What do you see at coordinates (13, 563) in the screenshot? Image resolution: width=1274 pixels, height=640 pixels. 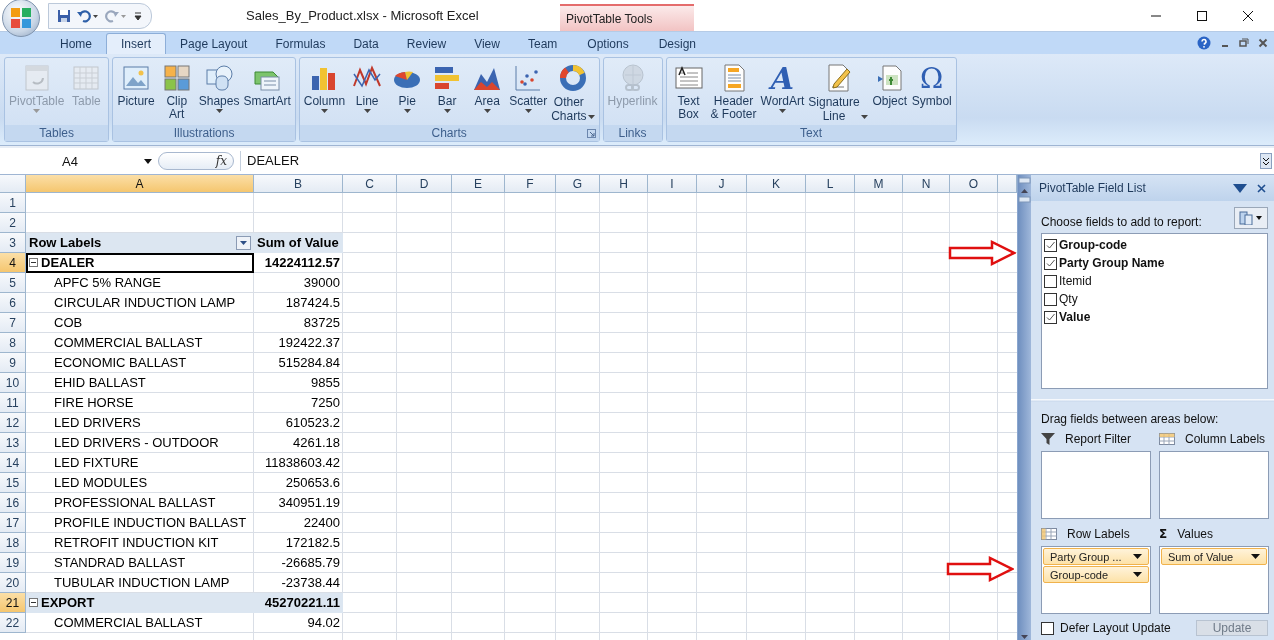 I see `row-header: 19` at bounding box center [13, 563].